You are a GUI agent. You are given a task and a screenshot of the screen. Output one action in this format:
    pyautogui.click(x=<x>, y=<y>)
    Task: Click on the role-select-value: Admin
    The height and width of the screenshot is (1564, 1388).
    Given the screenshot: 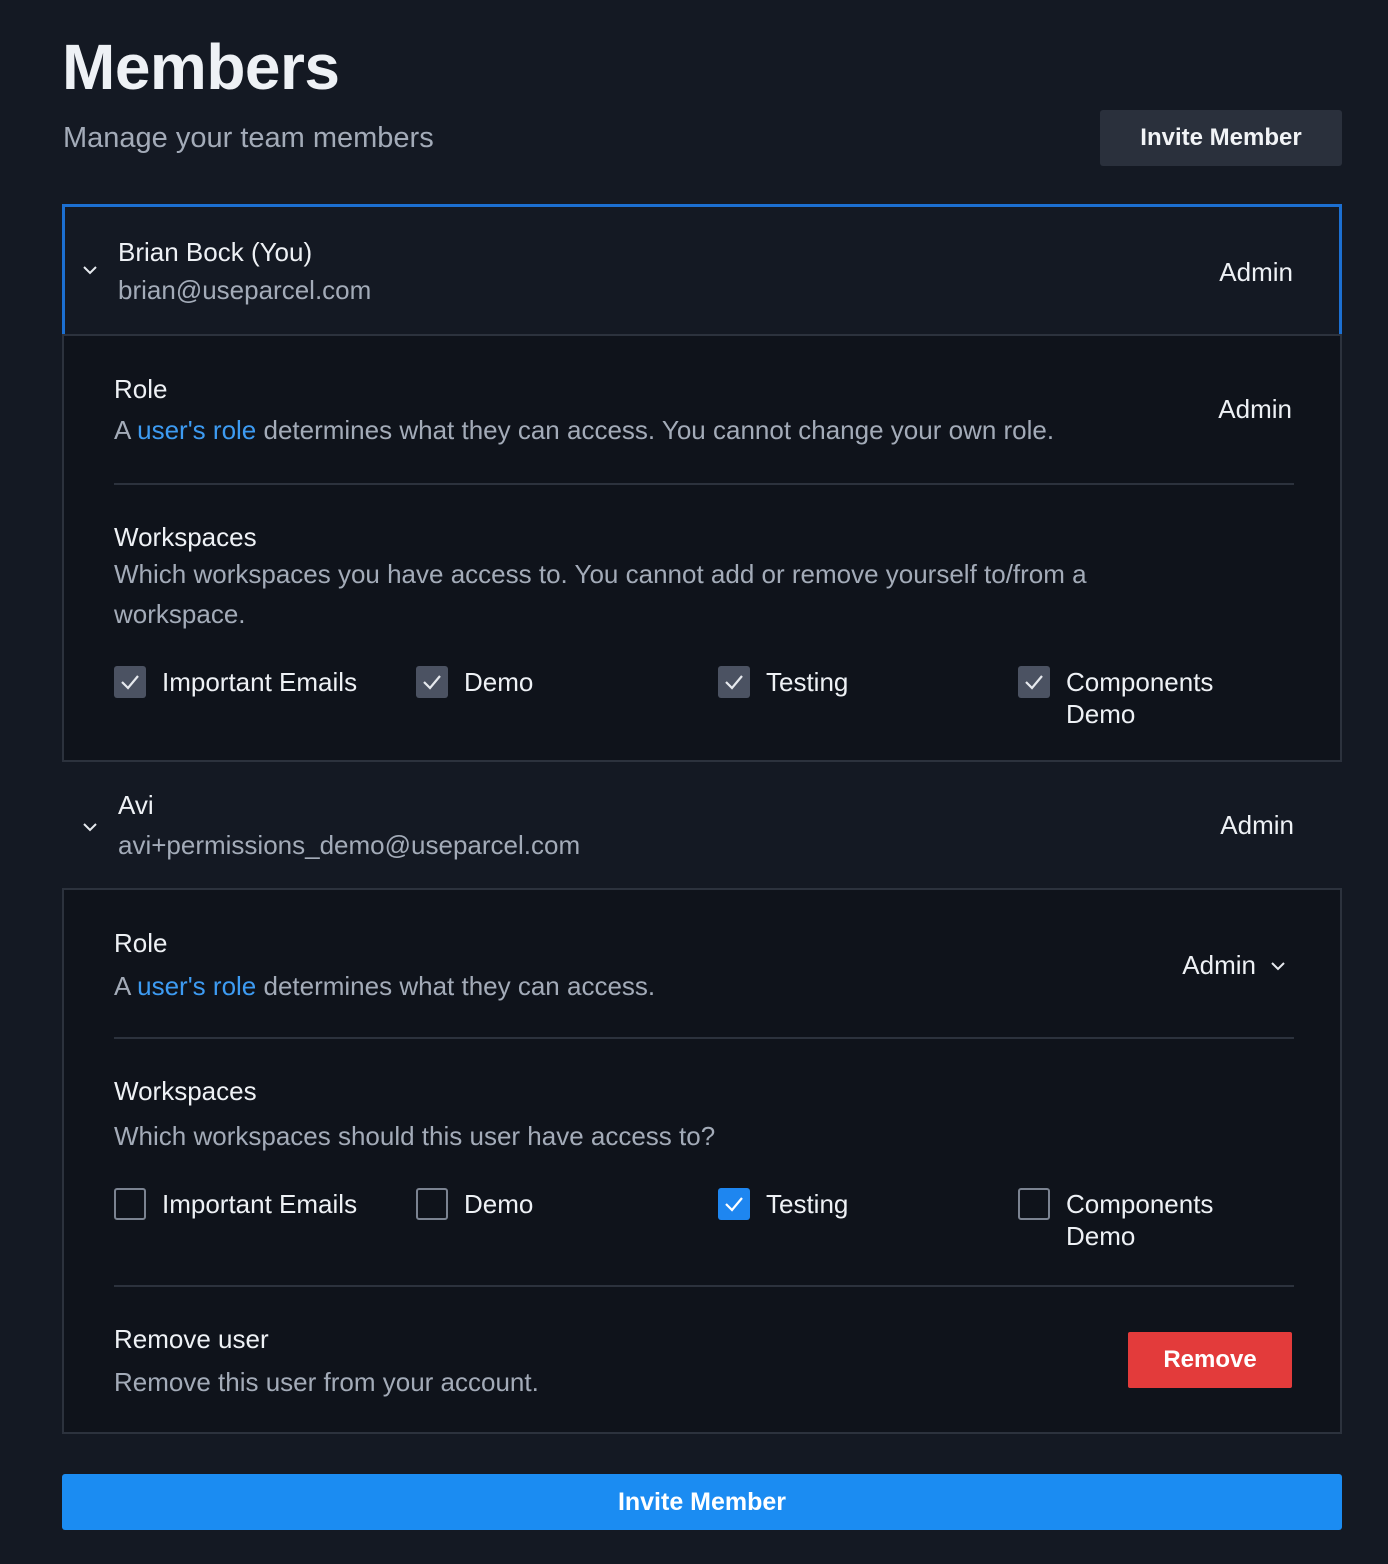 What is the action you would take?
    pyautogui.click(x=1219, y=965)
    